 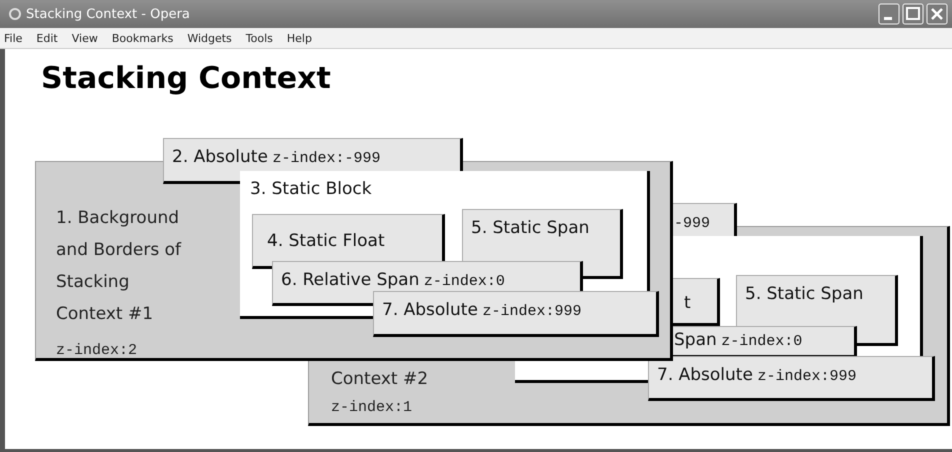 What do you see at coordinates (119, 266) in the screenshot?
I see `context-label: 1. Background and Borders of Stacking Context #1` at bounding box center [119, 266].